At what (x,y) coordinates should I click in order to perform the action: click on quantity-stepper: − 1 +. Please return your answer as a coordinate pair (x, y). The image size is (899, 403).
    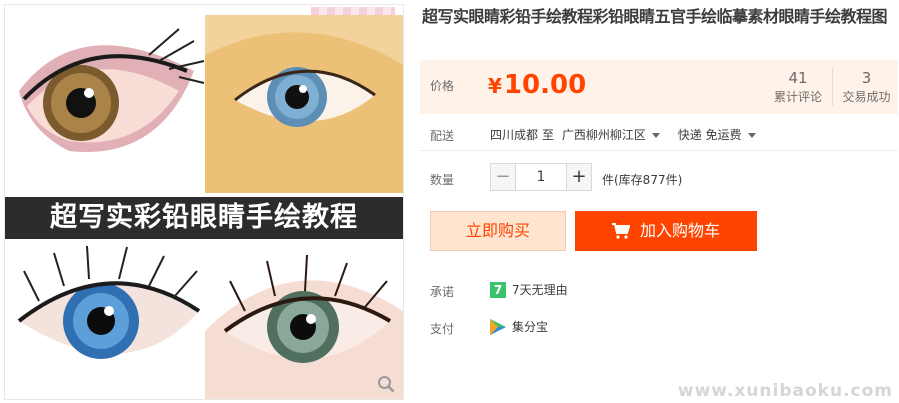
    Looking at the image, I should click on (541, 177).